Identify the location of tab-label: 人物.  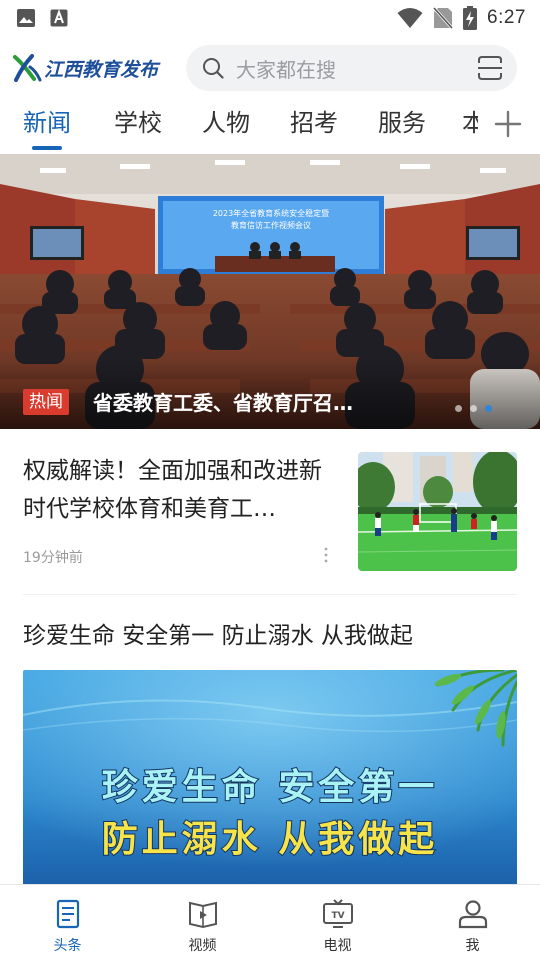
(226, 123).